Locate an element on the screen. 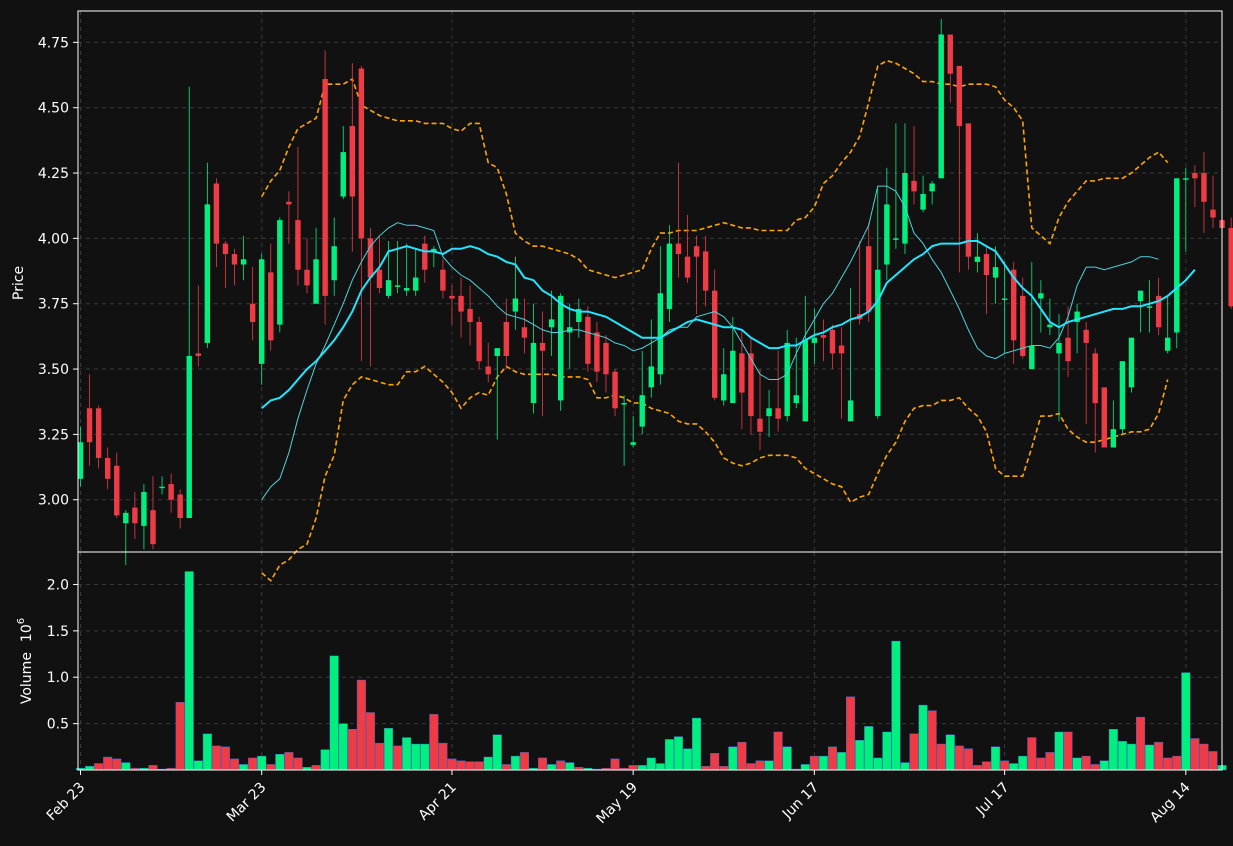 This screenshot has width=1233, height=846. price-axis-label: Price is located at coordinates (19, 283).